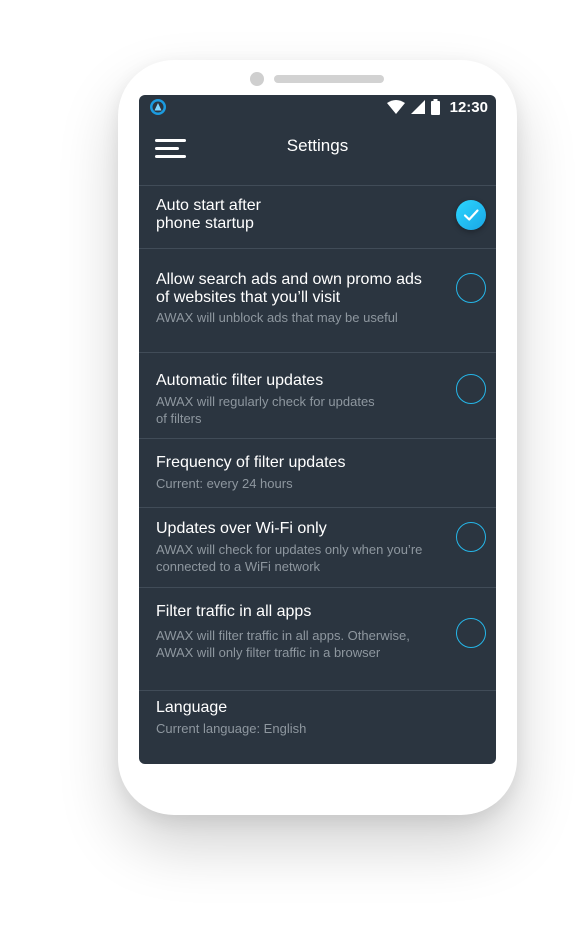  Describe the element at coordinates (231, 728) in the screenshot. I see `setting-subtitle-line1: Current language: English` at that location.